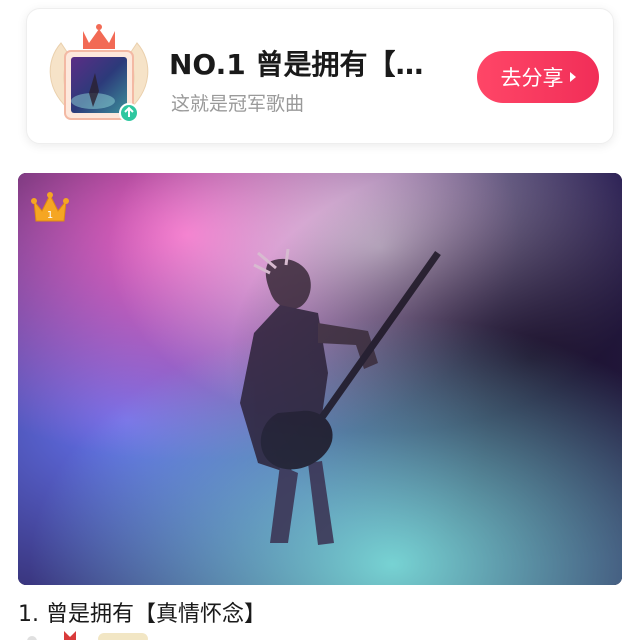 This screenshot has height=640, width=640. I want to click on song-title: 1. 曾是拥有【真情怀念】, so click(142, 612).